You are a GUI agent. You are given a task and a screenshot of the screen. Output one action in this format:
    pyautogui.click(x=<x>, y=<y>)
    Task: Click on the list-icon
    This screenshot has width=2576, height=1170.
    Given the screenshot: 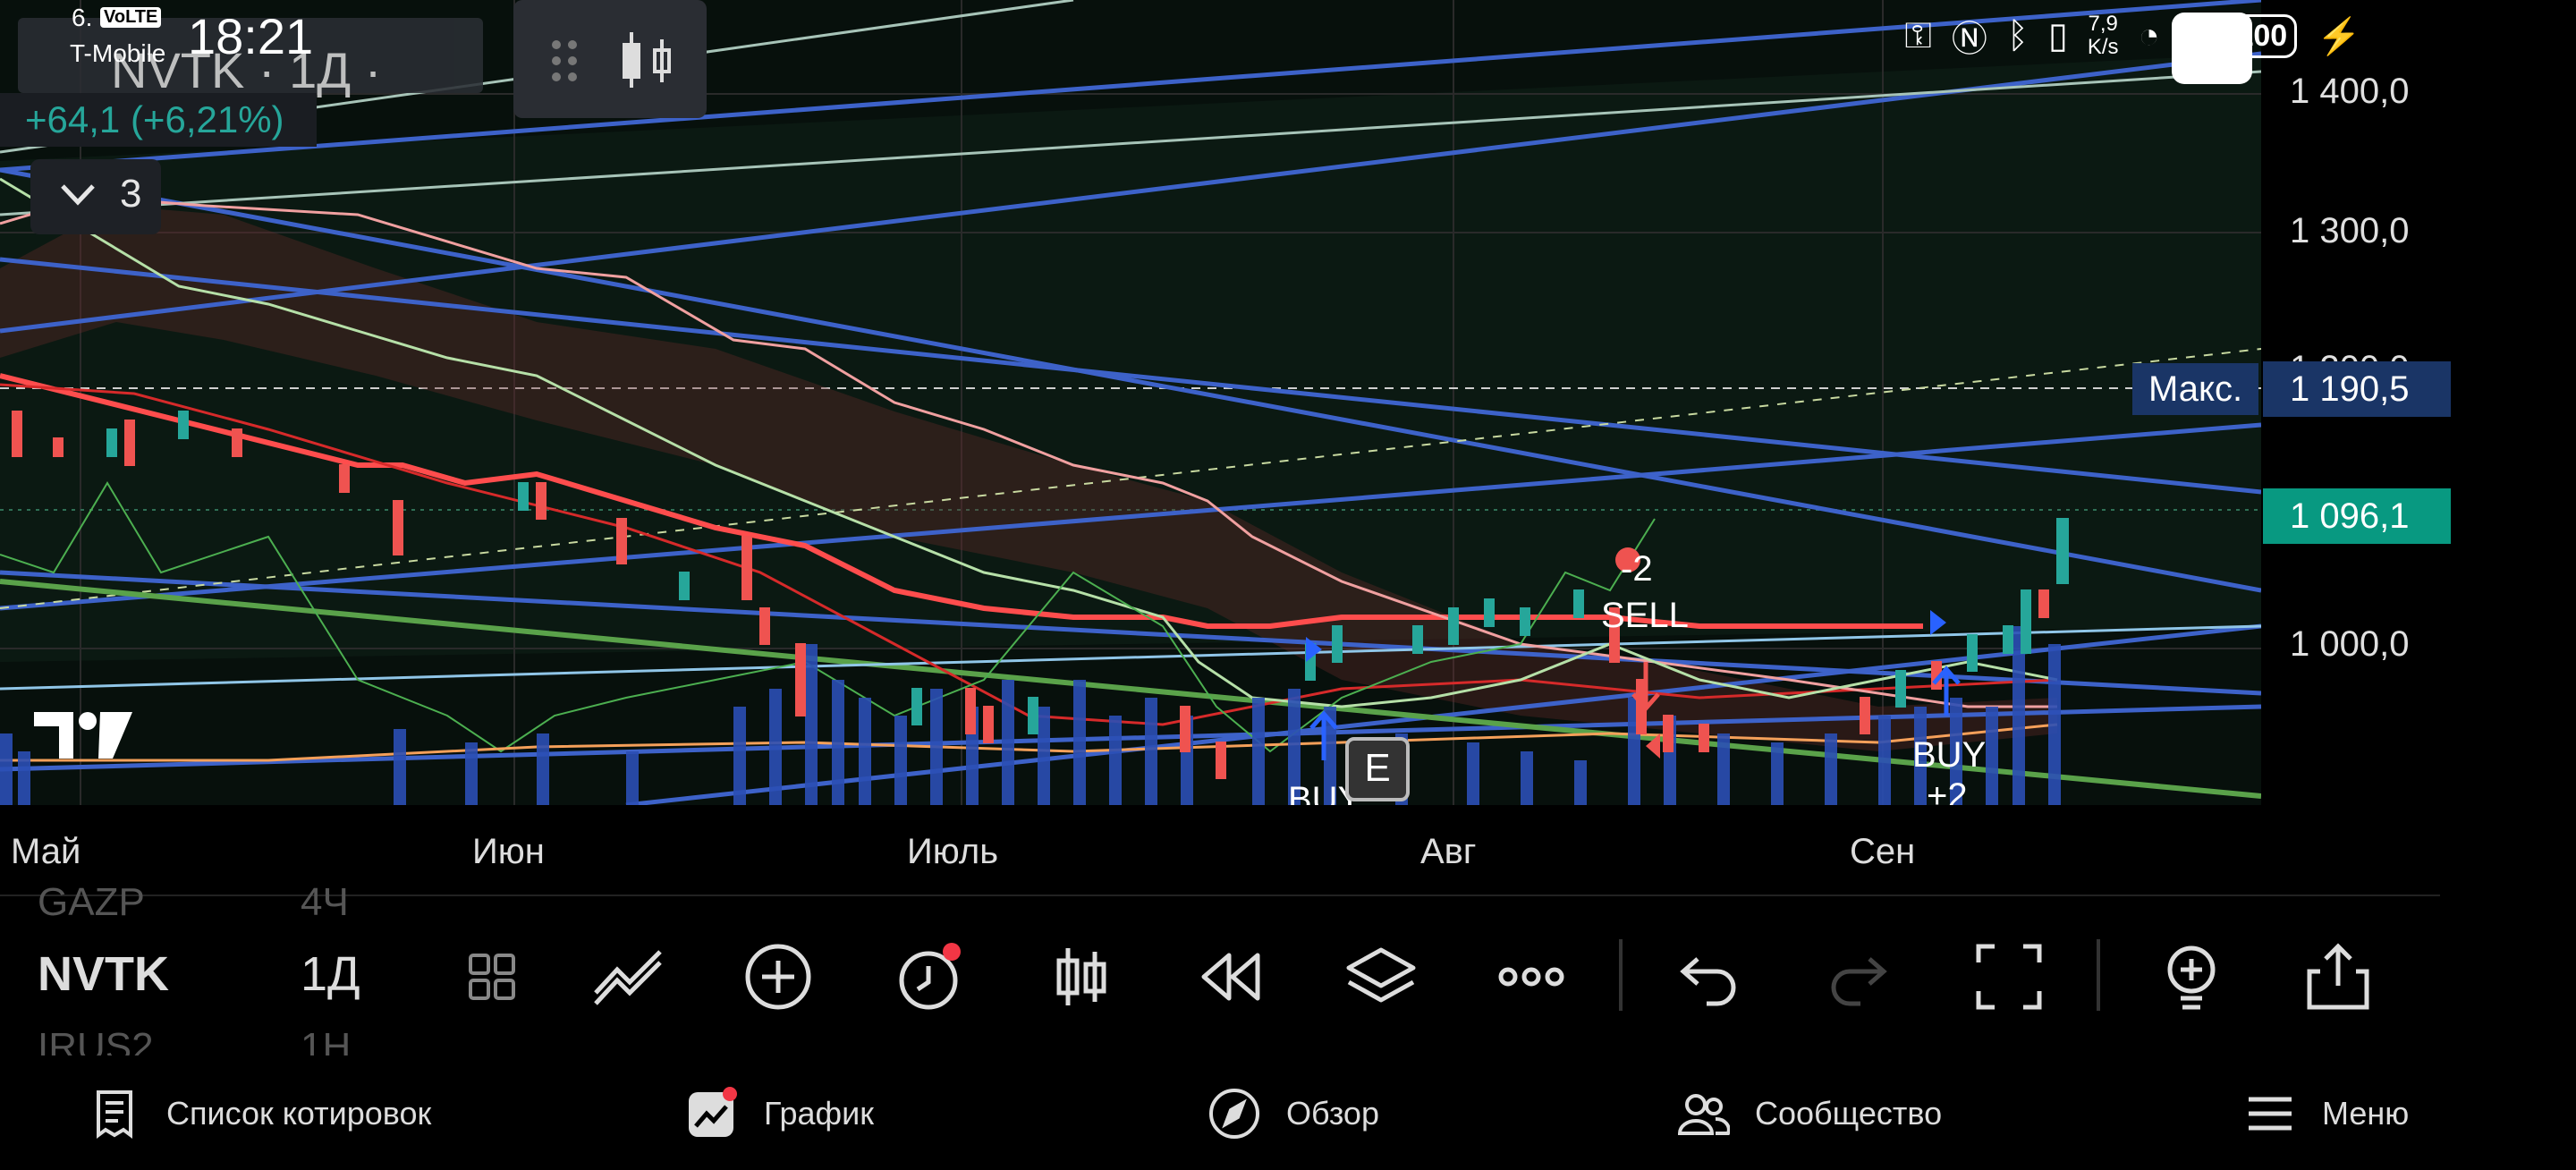 What is the action you would take?
    pyautogui.click(x=114, y=1114)
    